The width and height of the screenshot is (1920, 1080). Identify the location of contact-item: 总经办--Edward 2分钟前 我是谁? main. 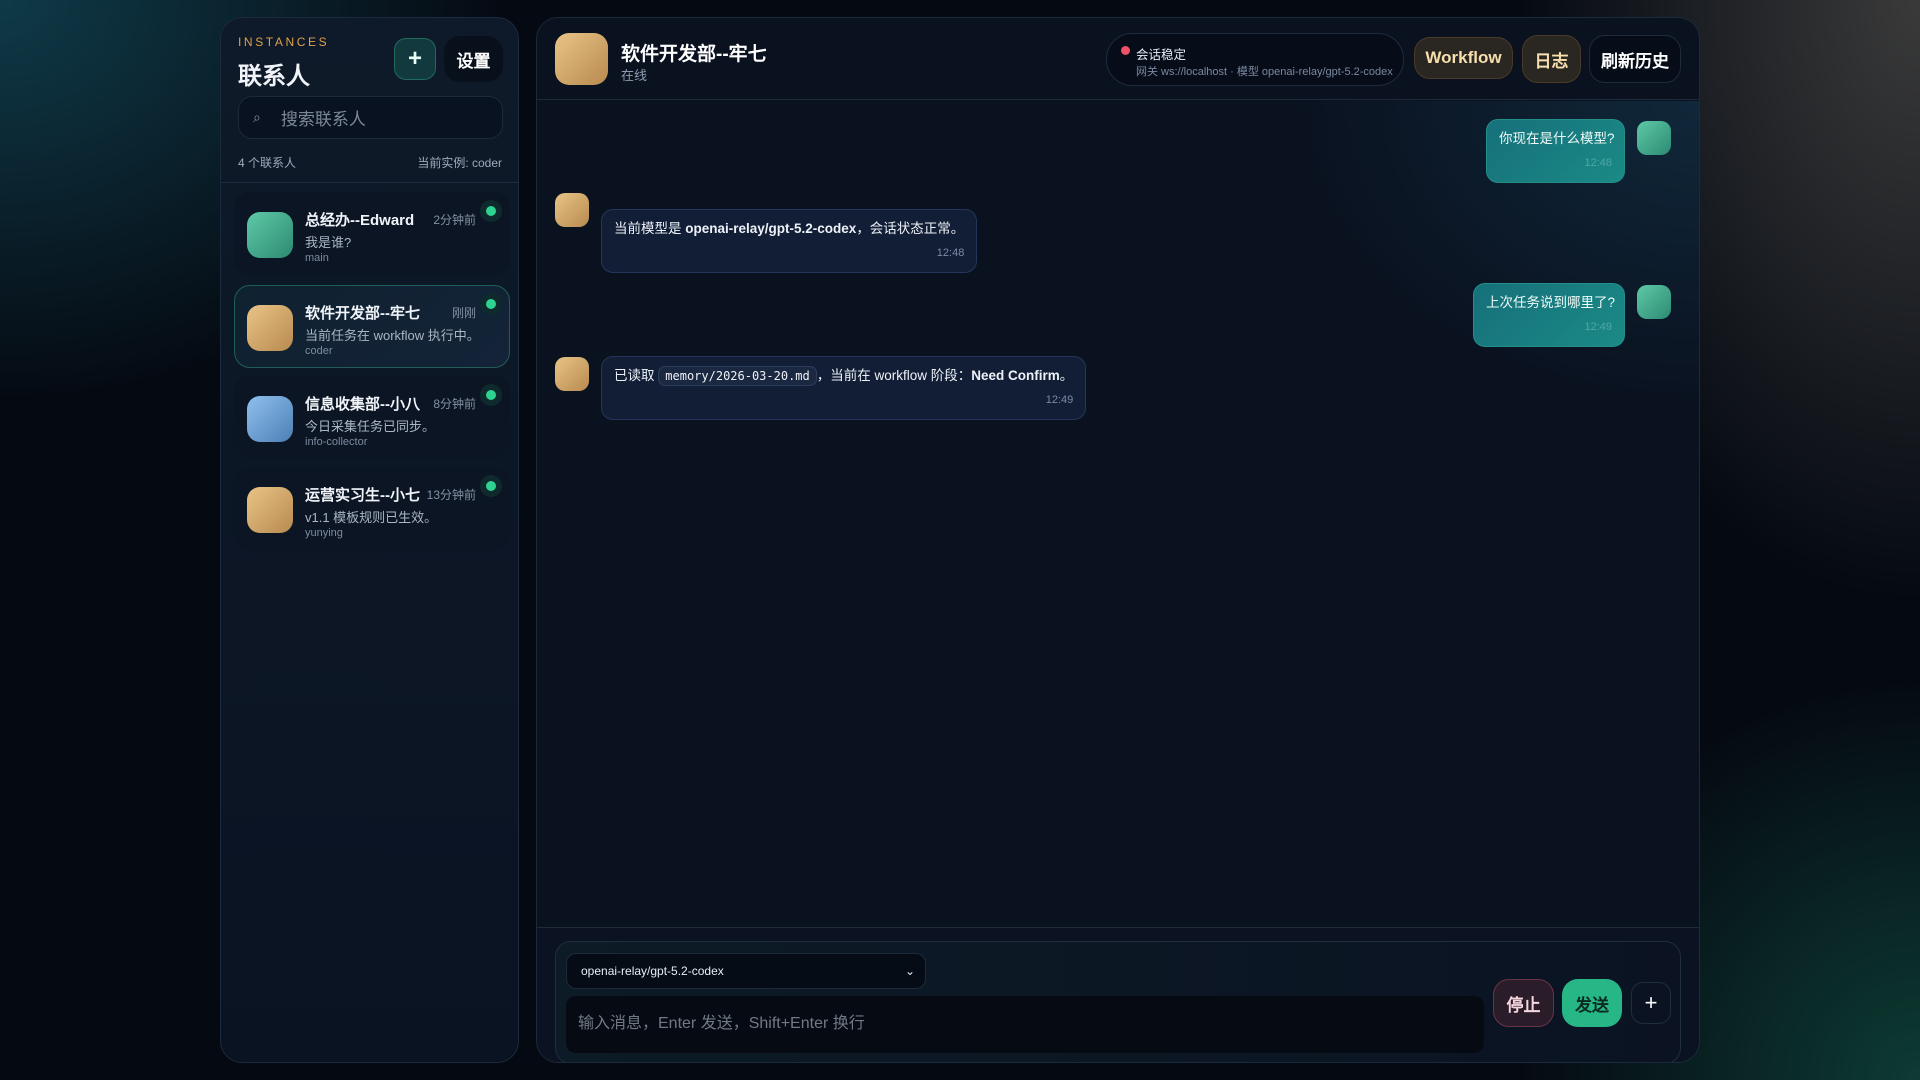
(372, 233).